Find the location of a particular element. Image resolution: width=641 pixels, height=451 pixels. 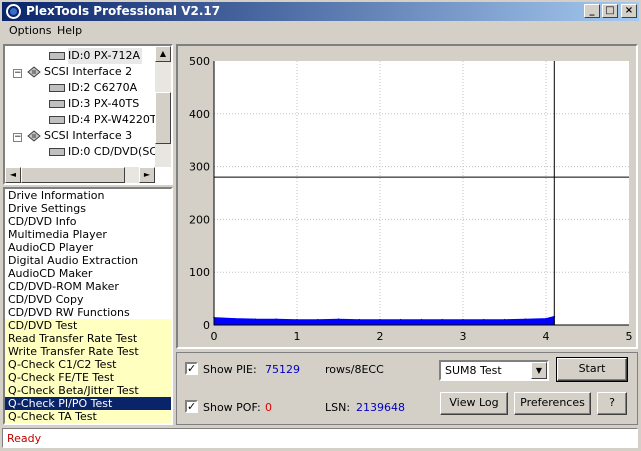

menu-bar: Options Help is located at coordinates (320, 31).